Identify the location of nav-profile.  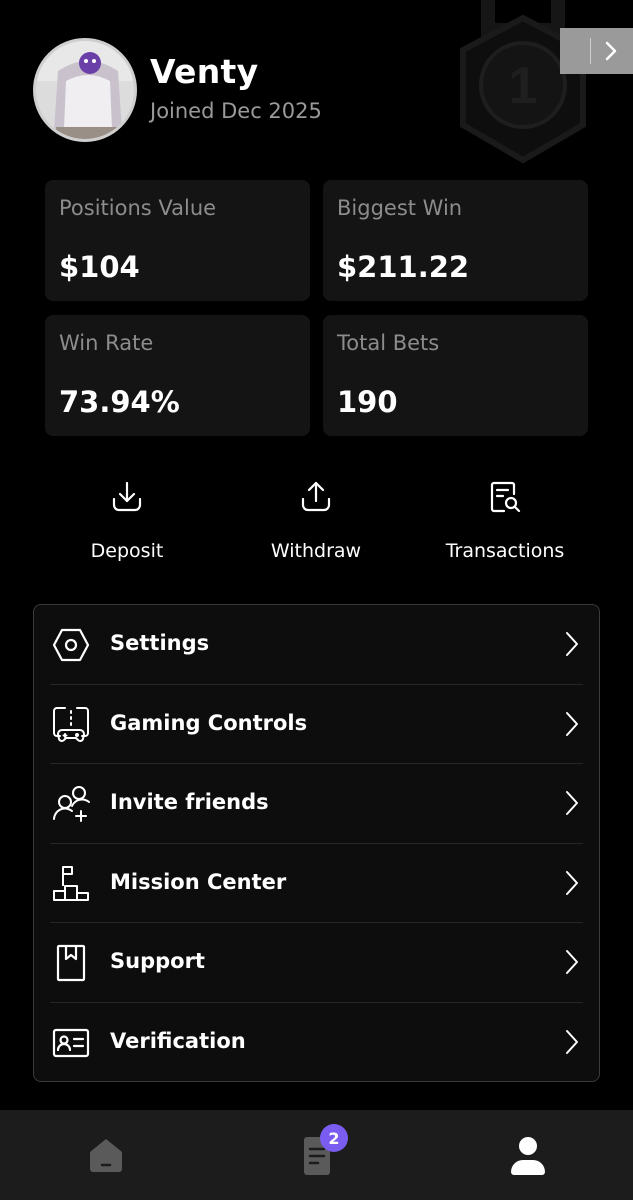
(527, 1155).